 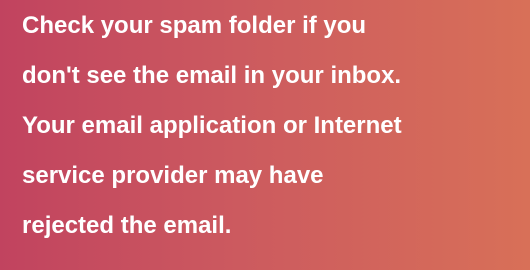 What do you see at coordinates (127, 225) in the screenshot?
I see `notice-line-5: rejected the email.` at bounding box center [127, 225].